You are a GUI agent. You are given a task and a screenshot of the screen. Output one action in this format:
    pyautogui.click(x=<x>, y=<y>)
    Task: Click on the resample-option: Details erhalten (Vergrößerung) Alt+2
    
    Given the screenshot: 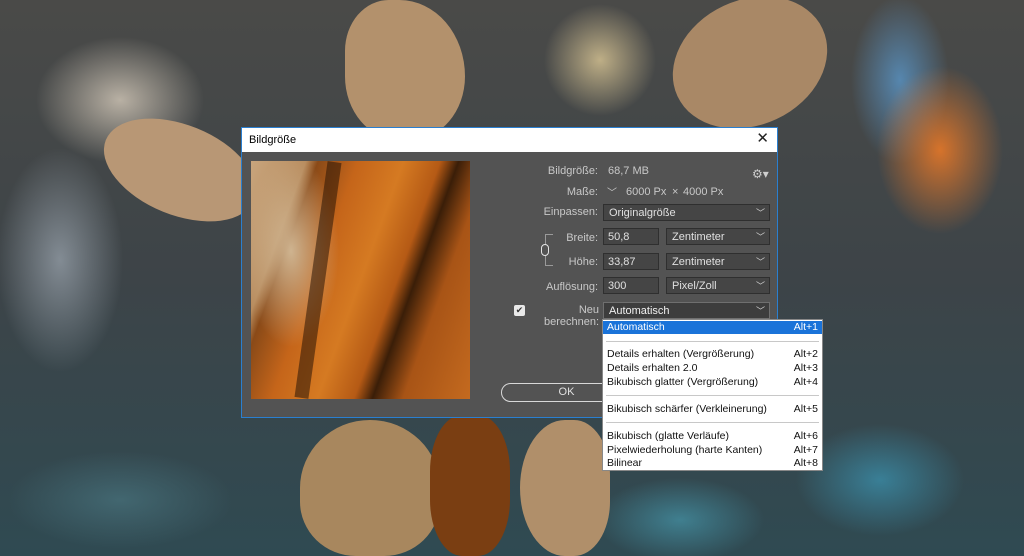 What is the action you would take?
    pyautogui.click(x=712, y=354)
    